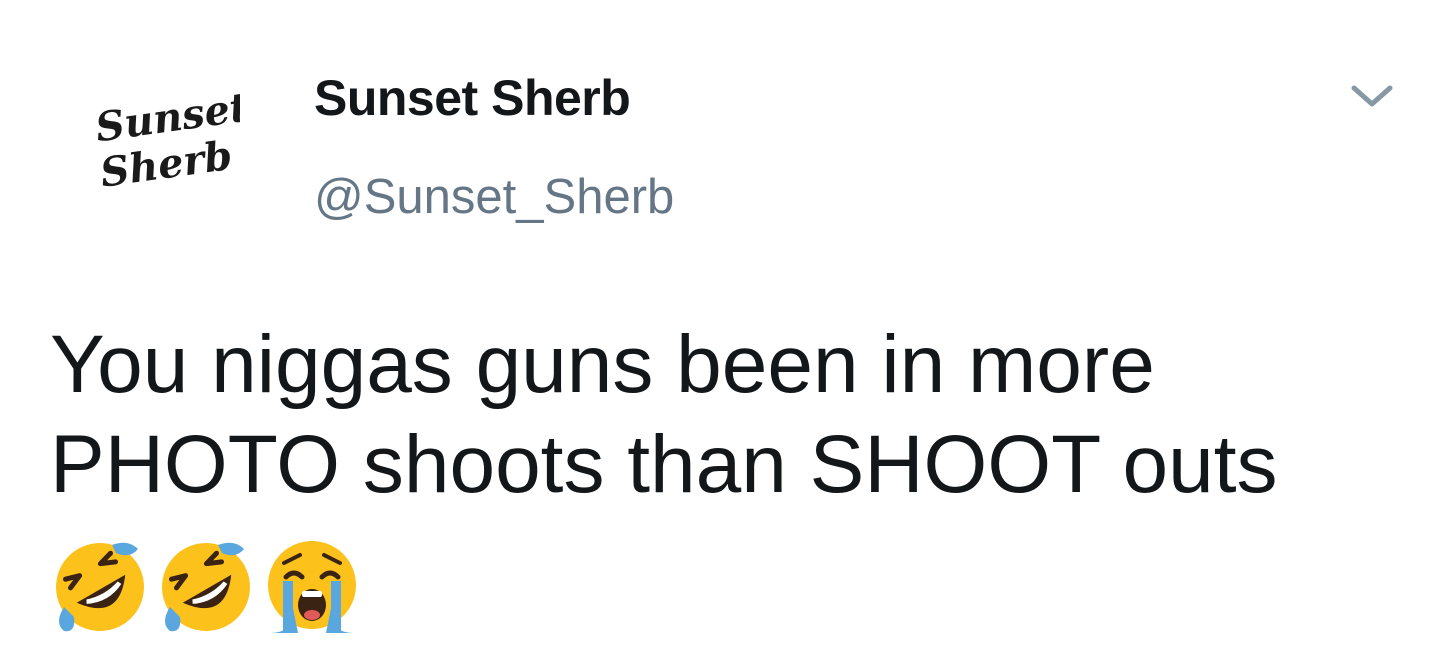  What do you see at coordinates (312, 587) in the screenshot?
I see `loudly-crying-face-emoji` at bounding box center [312, 587].